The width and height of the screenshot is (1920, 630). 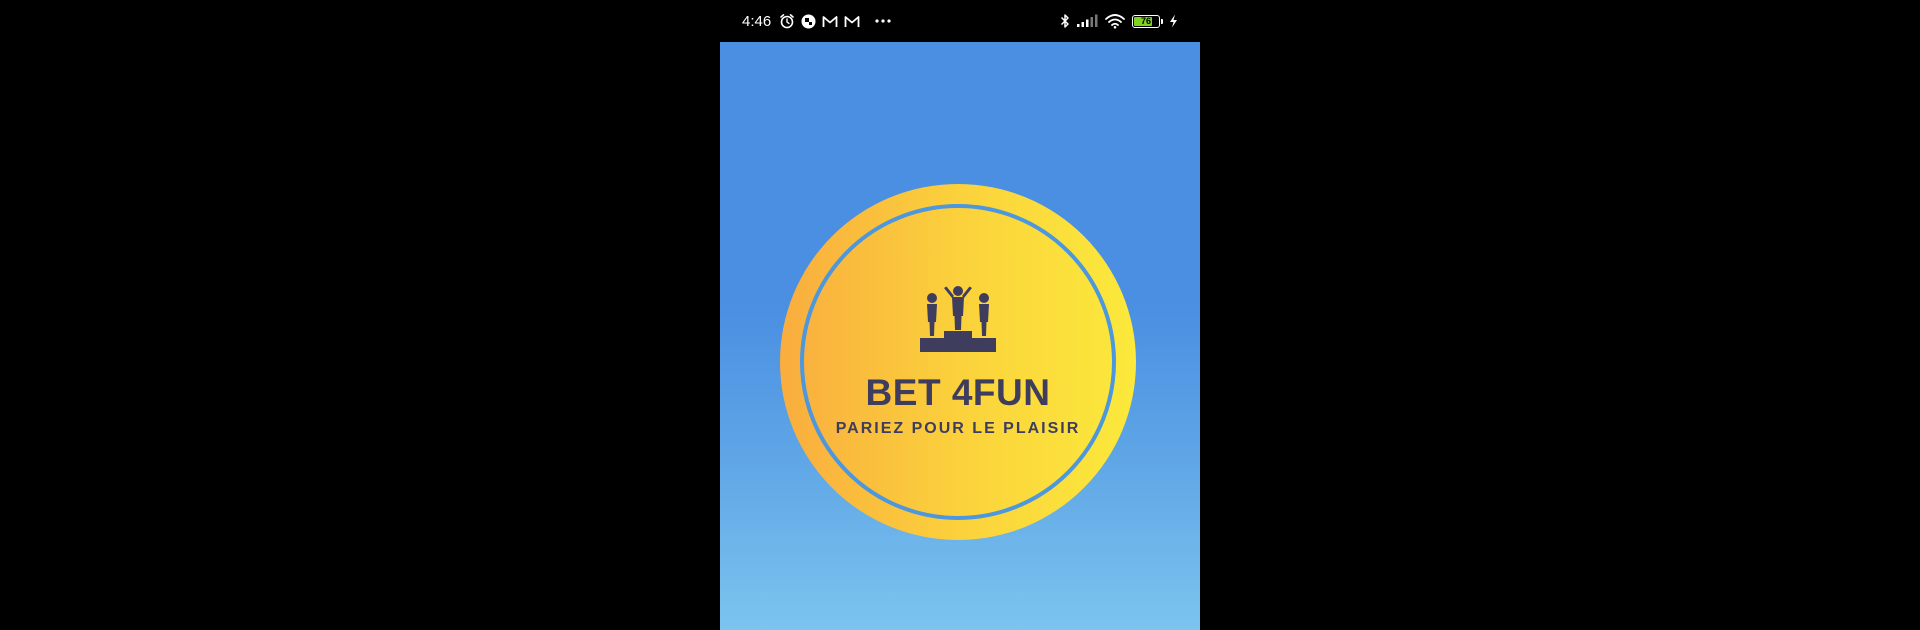 What do you see at coordinates (1173, 21) in the screenshot?
I see `charging-icon` at bounding box center [1173, 21].